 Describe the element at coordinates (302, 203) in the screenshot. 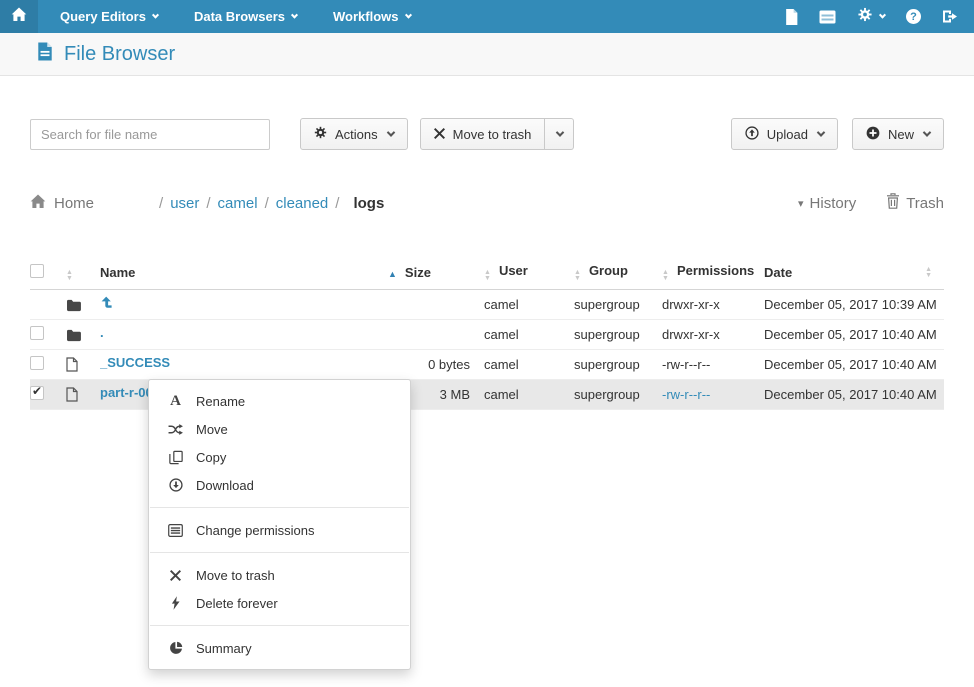

I see `breadcrumb-link-cleaned: cleaned` at that location.